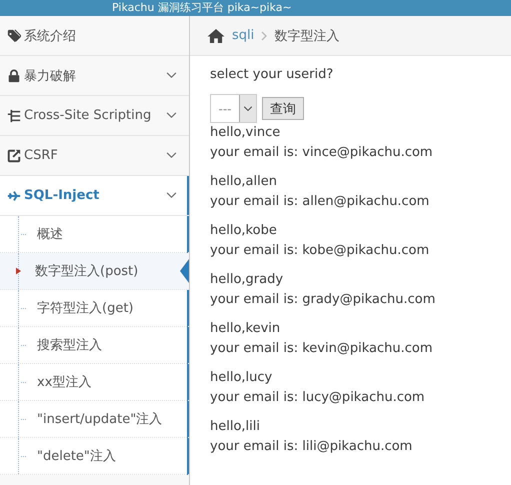  I want to click on greeting-text: hello,vince, so click(246, 133).